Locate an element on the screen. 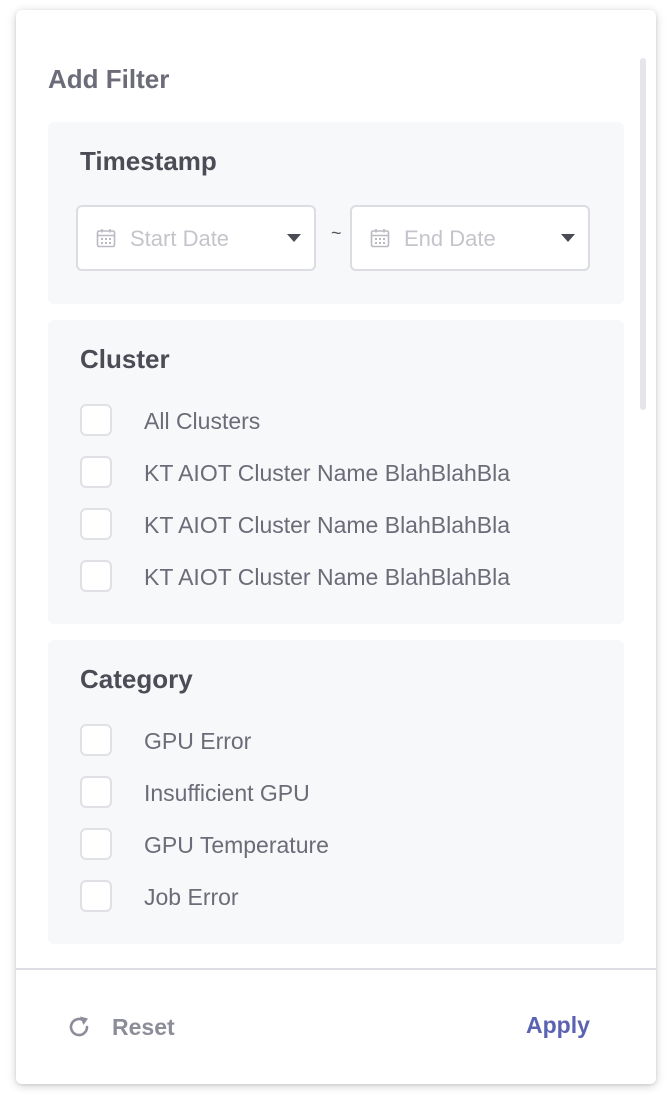 Image resolution: width=672 pixels, height=1108 pixels. category-option: GPU Error is located at coordinates (340, 740).